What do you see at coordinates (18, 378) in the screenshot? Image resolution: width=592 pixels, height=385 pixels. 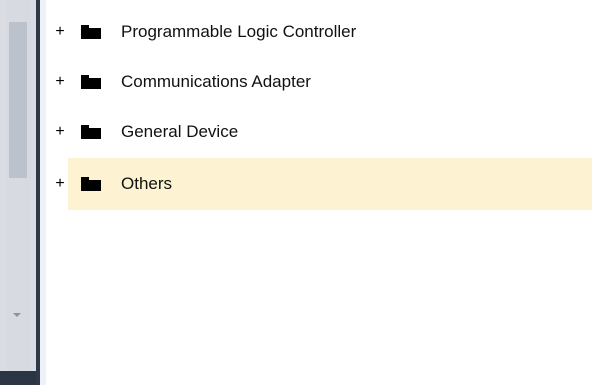 I see `bottom-corner` at bounding box center [18, 378].